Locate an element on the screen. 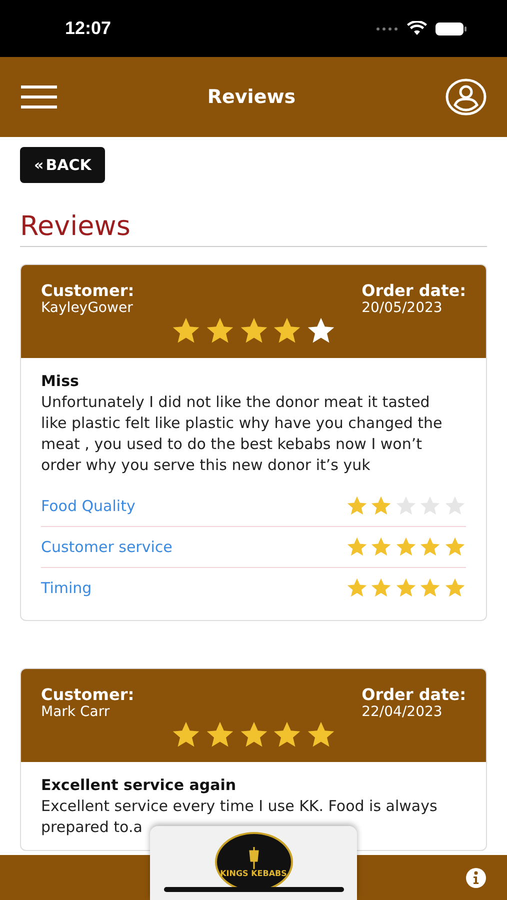 The image size is (507, 900). review-title: Excellent service again is located at coordinates (139, 785).